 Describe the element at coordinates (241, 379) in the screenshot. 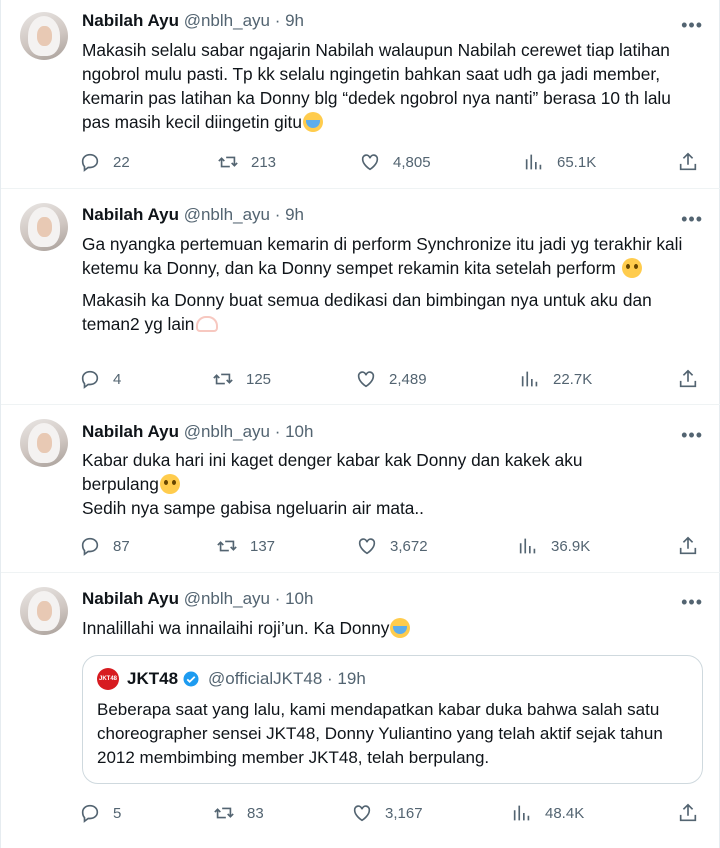

I see `retweet-button: 125` at that location.